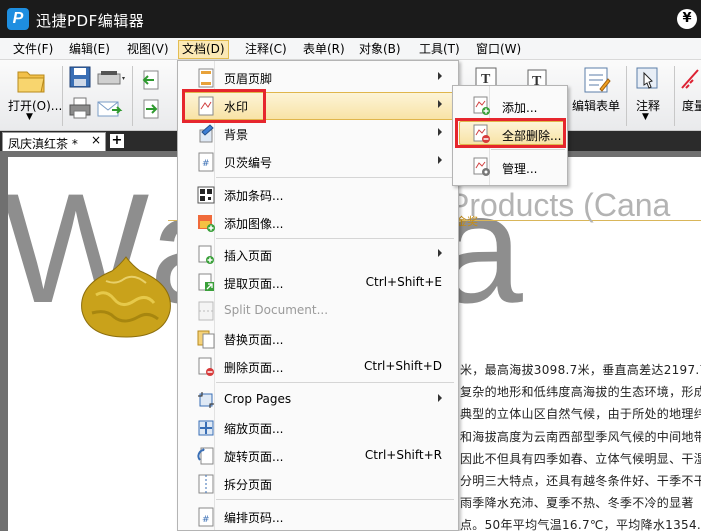 The image size is (701, 531). I want to click on menu-item-insert-page: 插入页面, so click(318, 255).